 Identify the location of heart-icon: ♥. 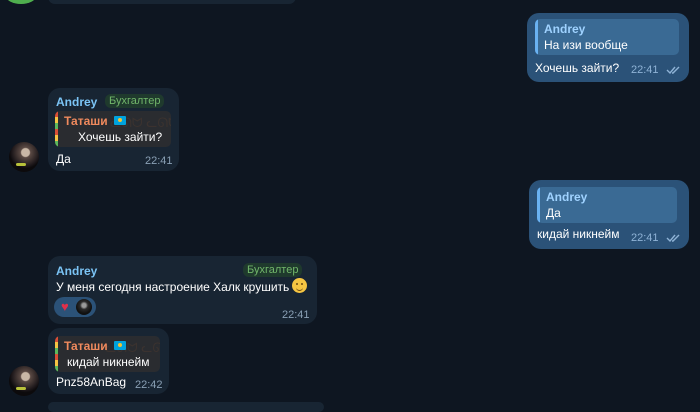
(65, 306).